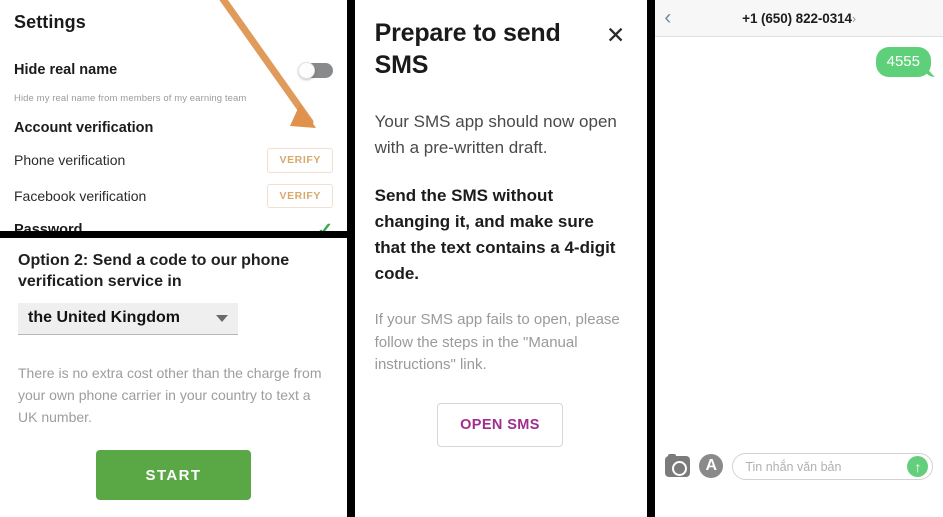  I want to click on phone-verification-label: Phone verification, so click(70, 160).